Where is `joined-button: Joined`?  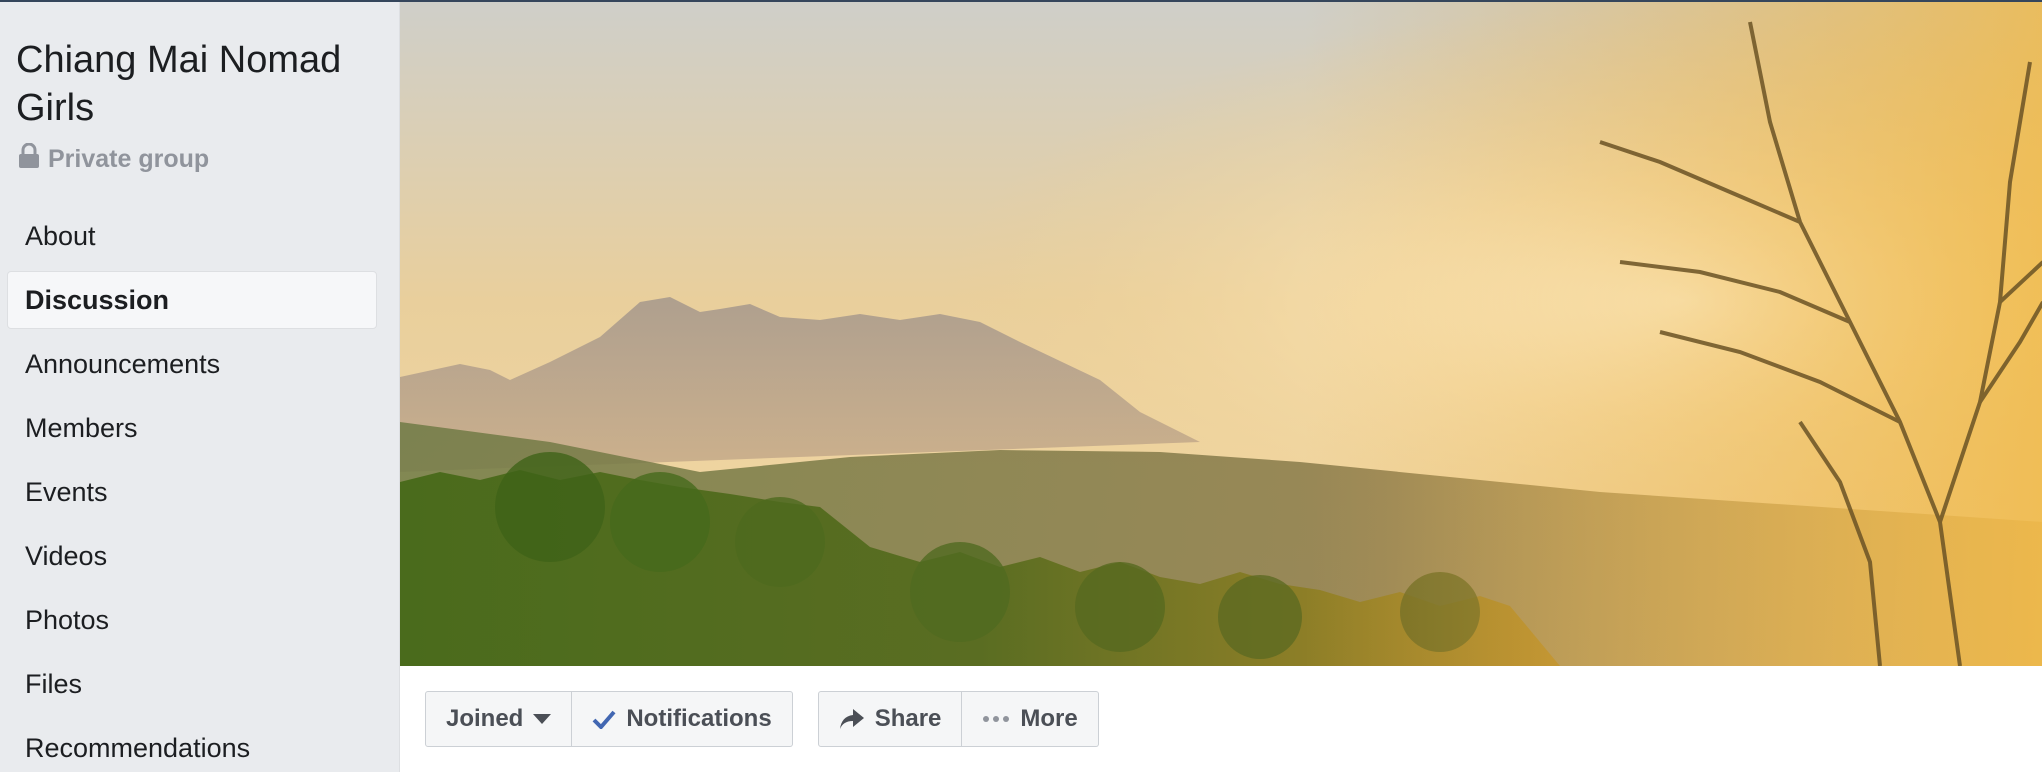 joined-button: Joined is located at coordinates (499, 719).